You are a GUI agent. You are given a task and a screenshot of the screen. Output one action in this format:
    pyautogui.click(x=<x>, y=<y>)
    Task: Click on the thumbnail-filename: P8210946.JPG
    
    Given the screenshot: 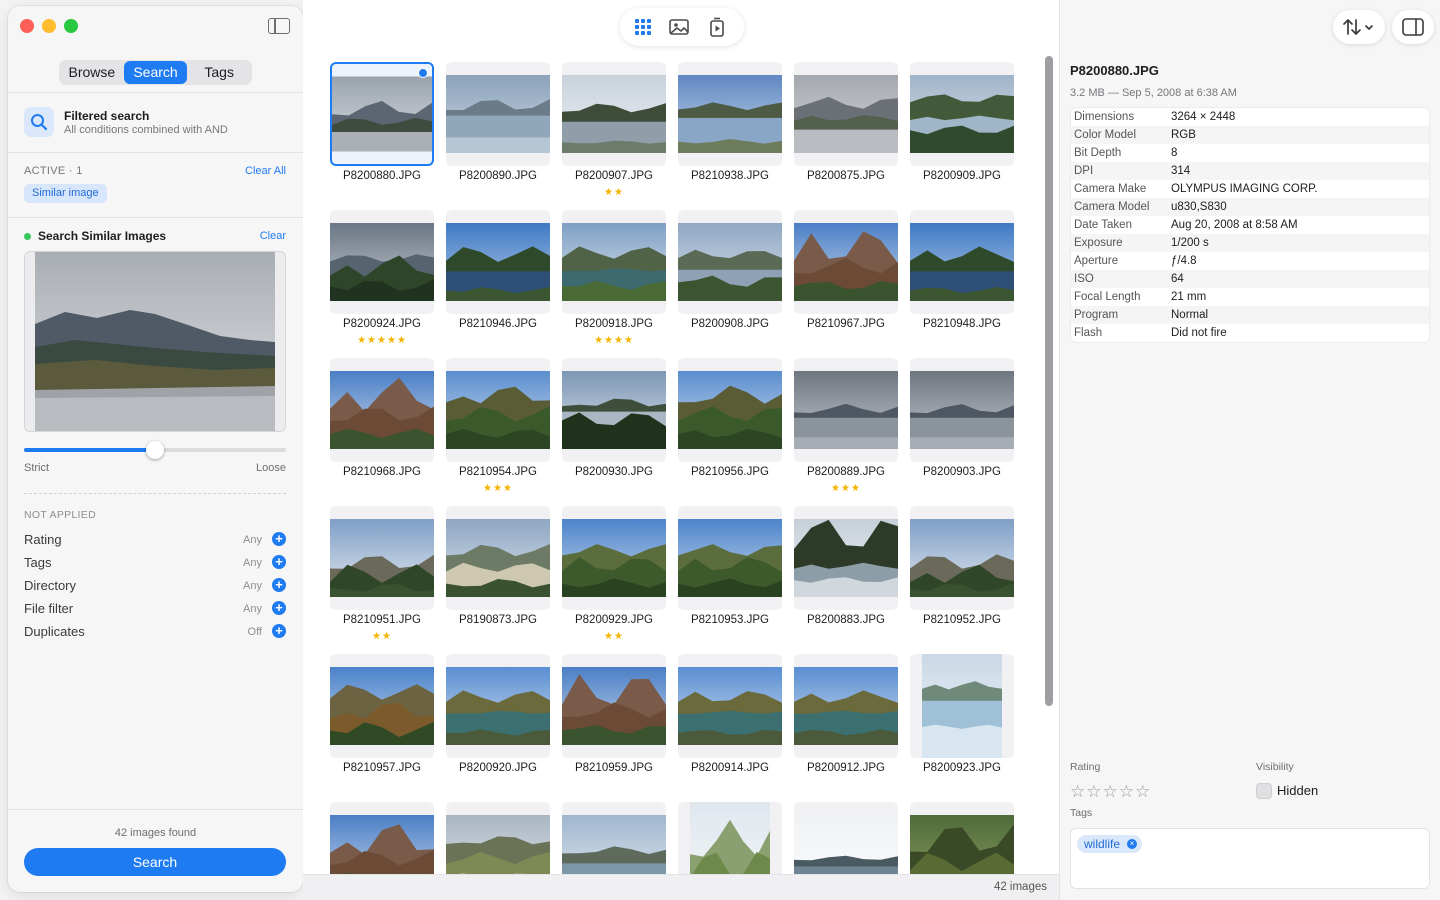 What is the action you would take?
    pyautogui.click(x=497, y=324)
    